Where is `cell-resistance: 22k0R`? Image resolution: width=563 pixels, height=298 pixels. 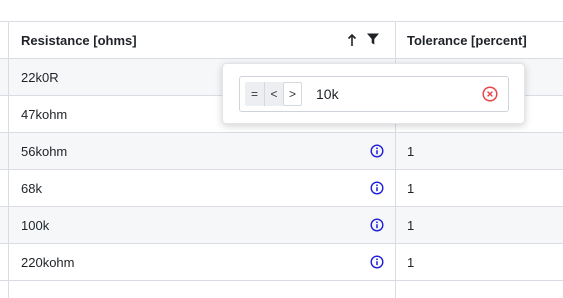
cell-resistance: 22k0R is located at coordinates (40, 77).